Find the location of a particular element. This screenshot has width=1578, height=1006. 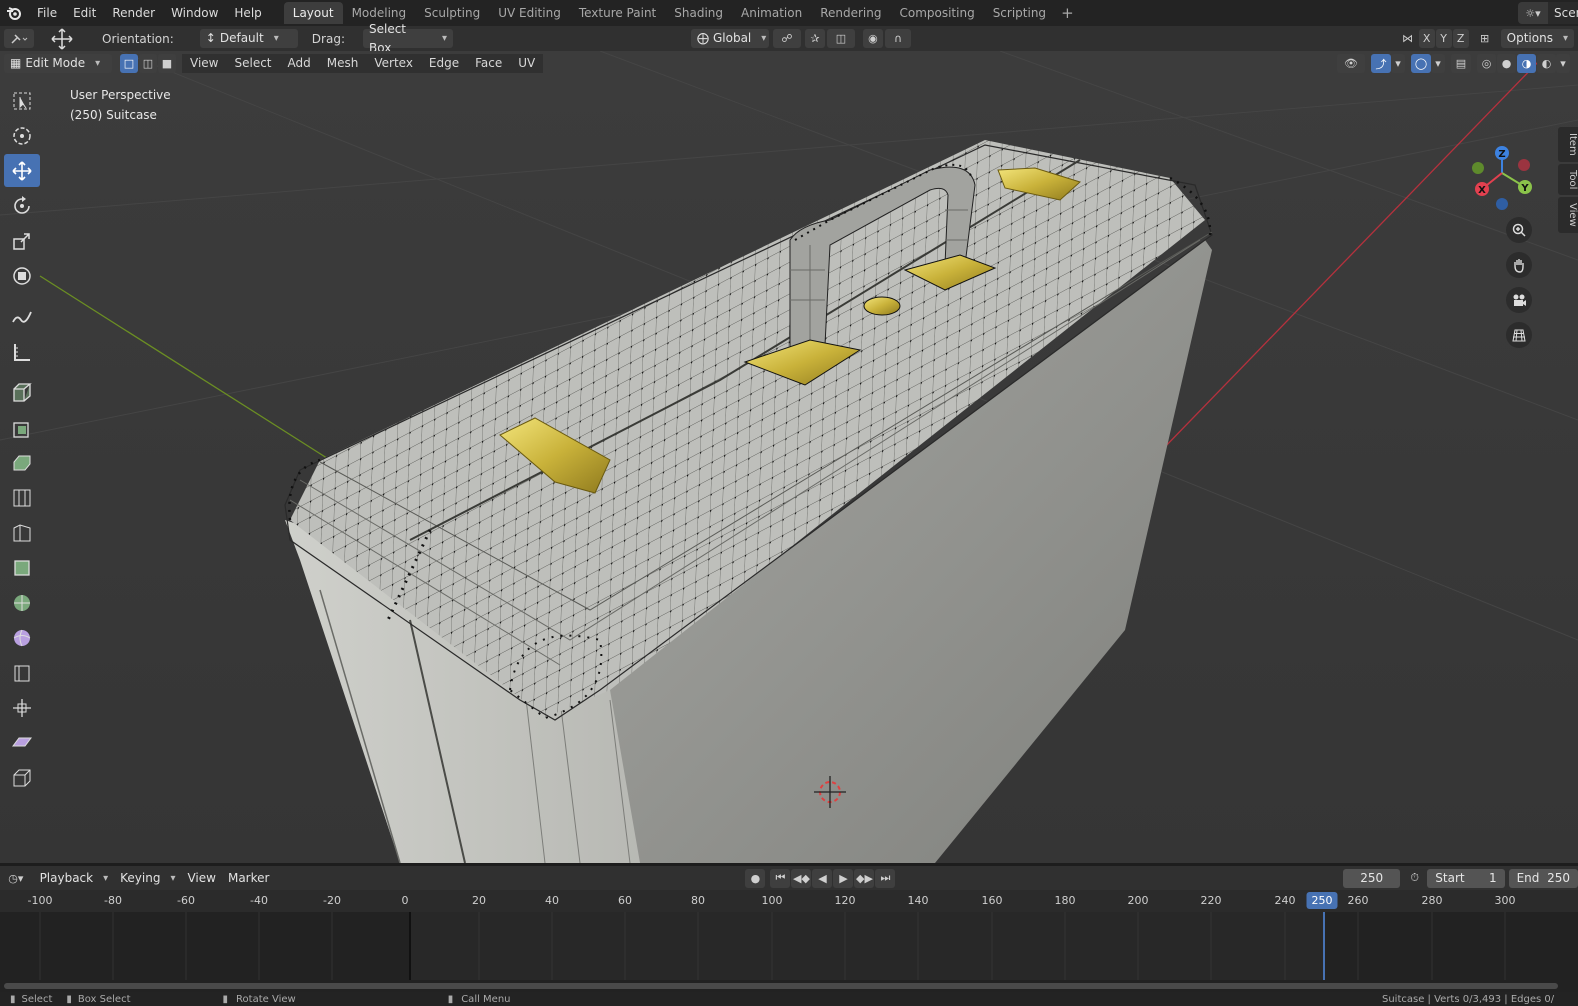

scale-tool-icon is located at coordinates (22, 240).